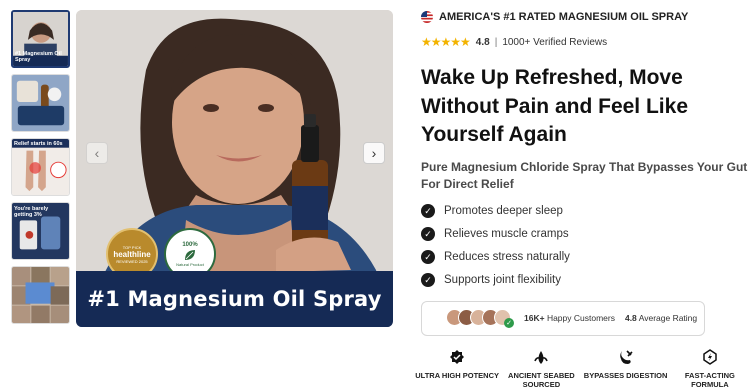  I want to click on thumbnail-4: You're barely getting 3%, so click(40, 231).